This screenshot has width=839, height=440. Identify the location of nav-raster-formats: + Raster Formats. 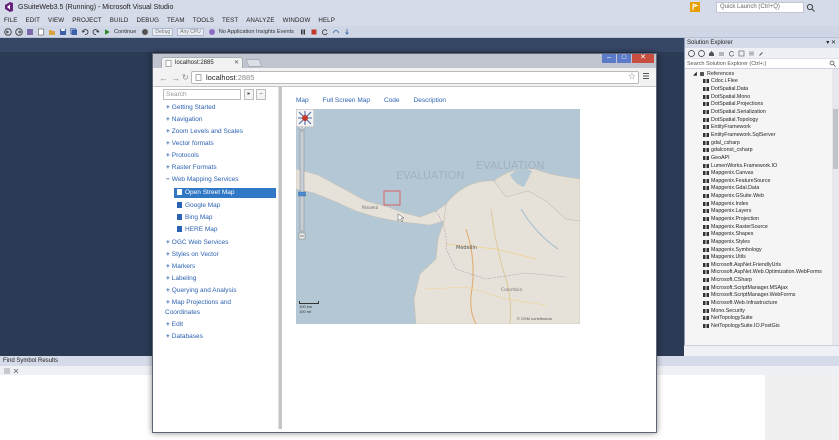
(191, 167).